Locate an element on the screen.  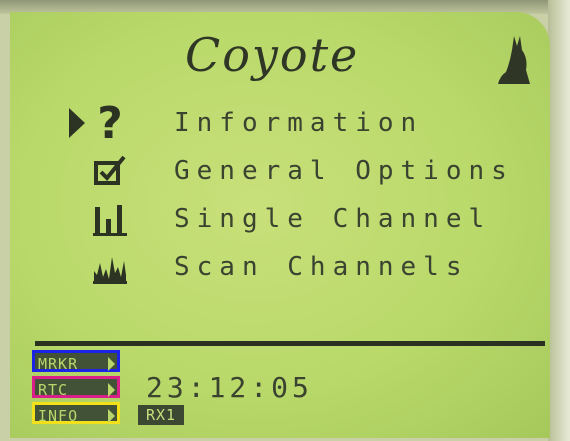
menu-item-label: Scan Channels is located at coordinates (321, 267).